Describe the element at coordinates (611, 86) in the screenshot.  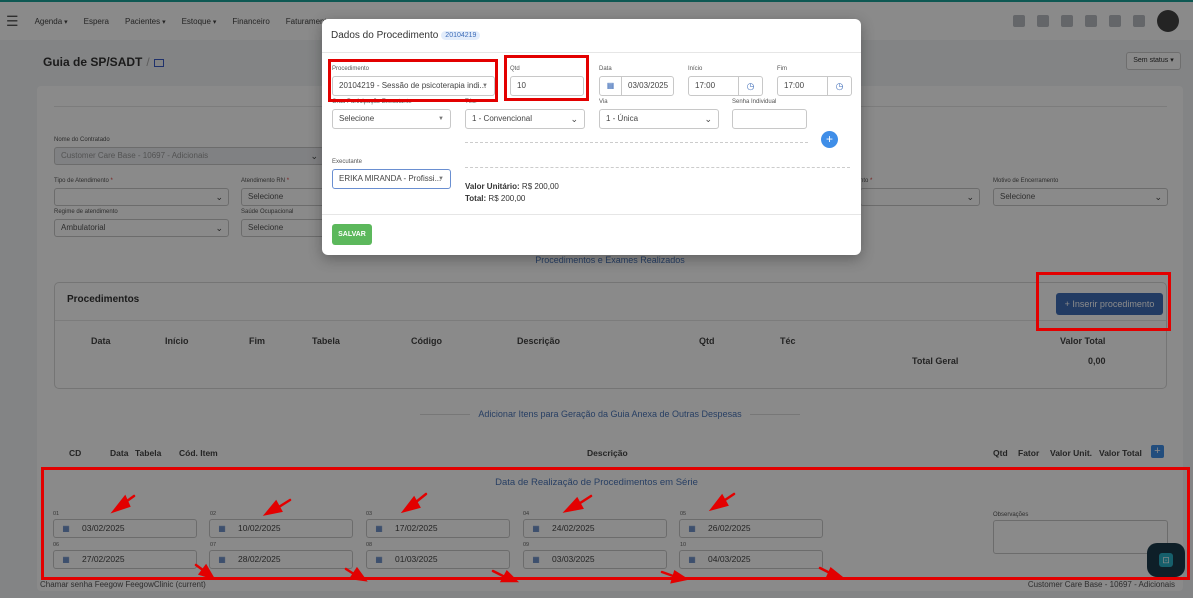
I see `calendar-icon: ▦` at that location.